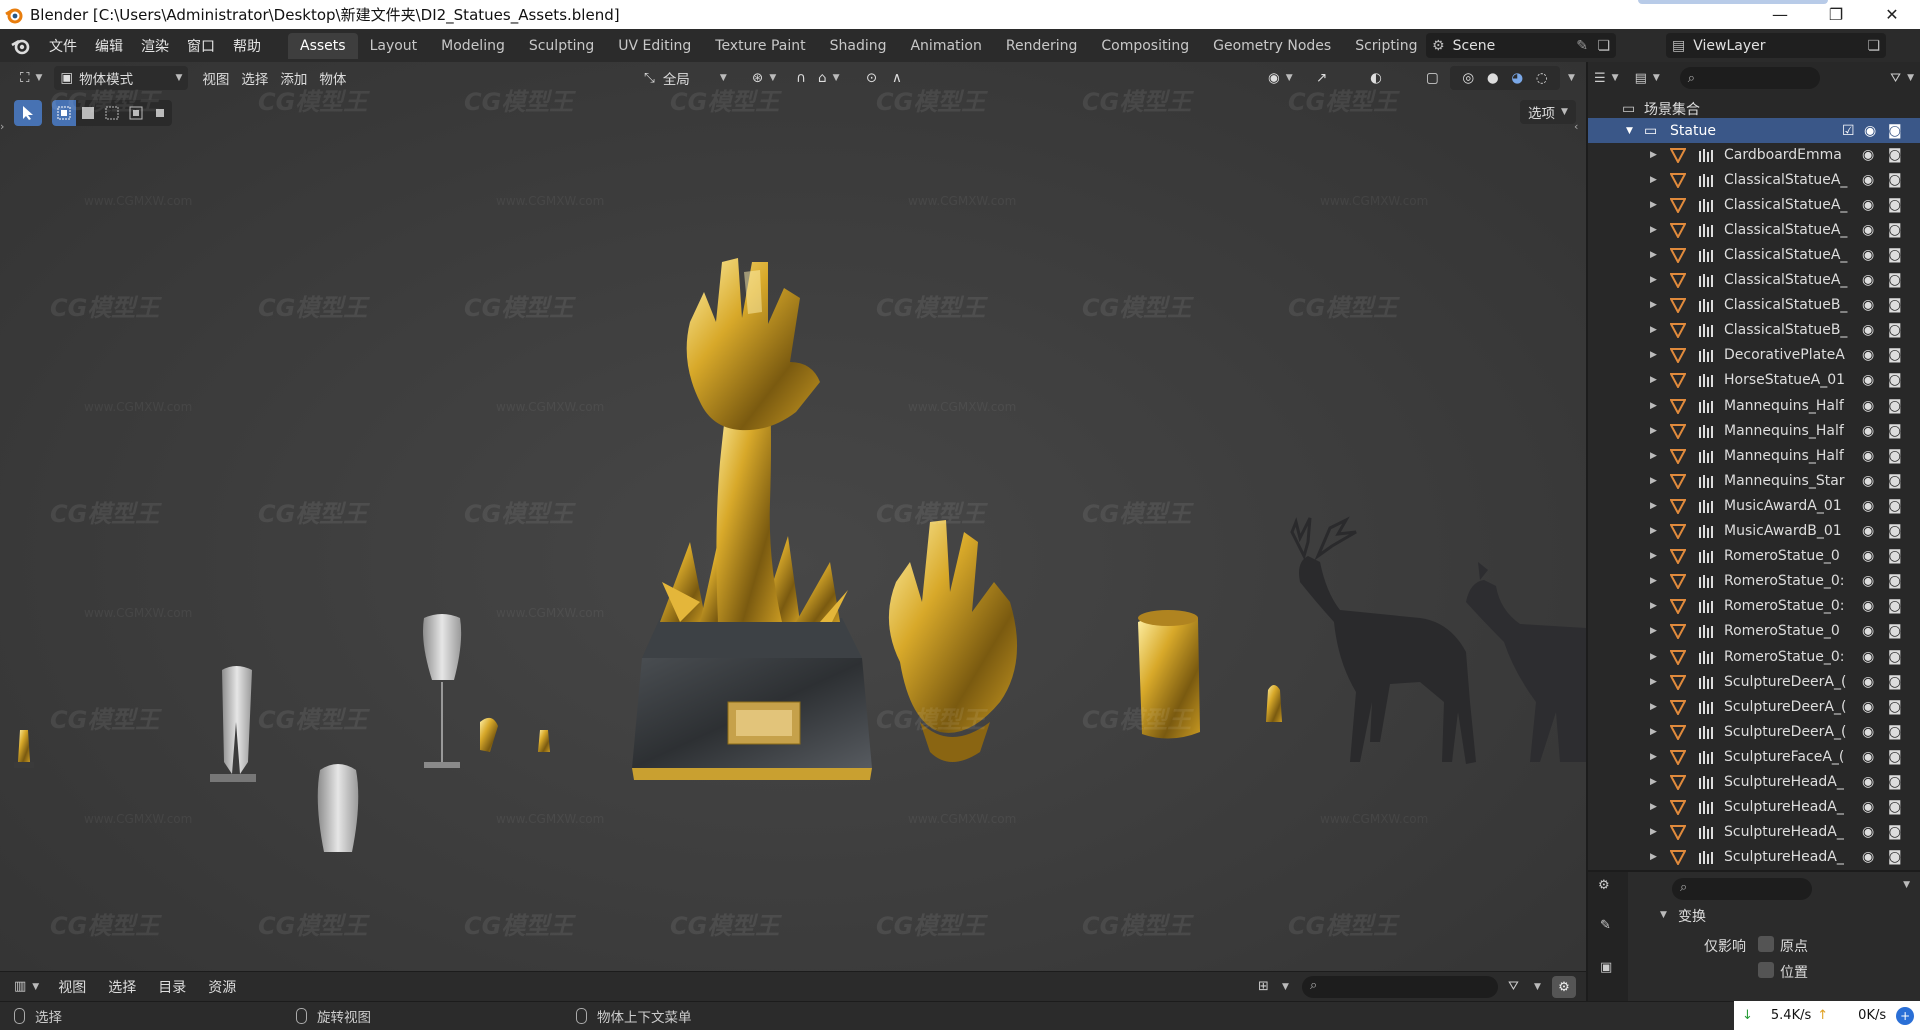 This screenshot has width=1920, height=1030. What do you see at coordinates (1606, 967) in the screenshot?
I see `render-tab-icon: ▣` at bounding box center [1606, 967].